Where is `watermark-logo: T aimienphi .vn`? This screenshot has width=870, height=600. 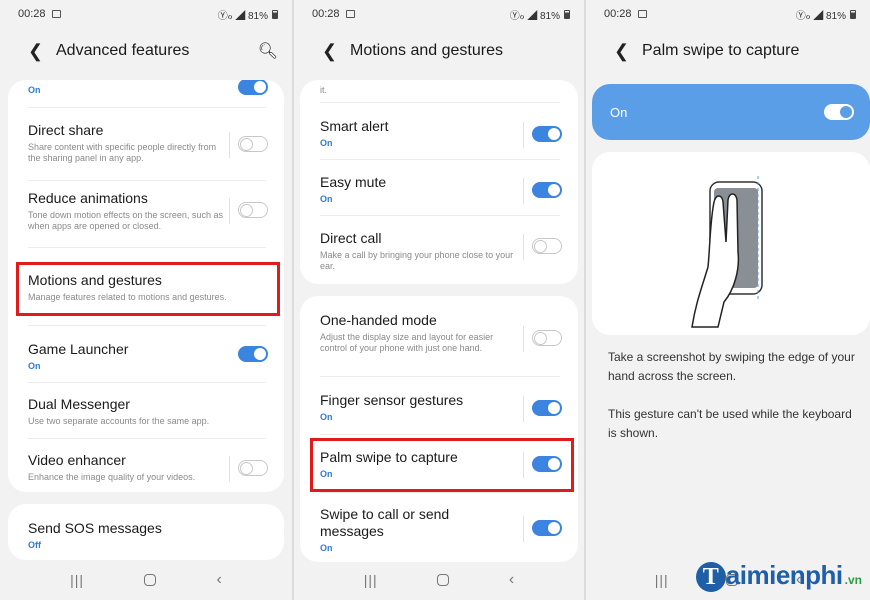
watermark-logo: T aimienphi .vn is located at coordinates (778, 575).